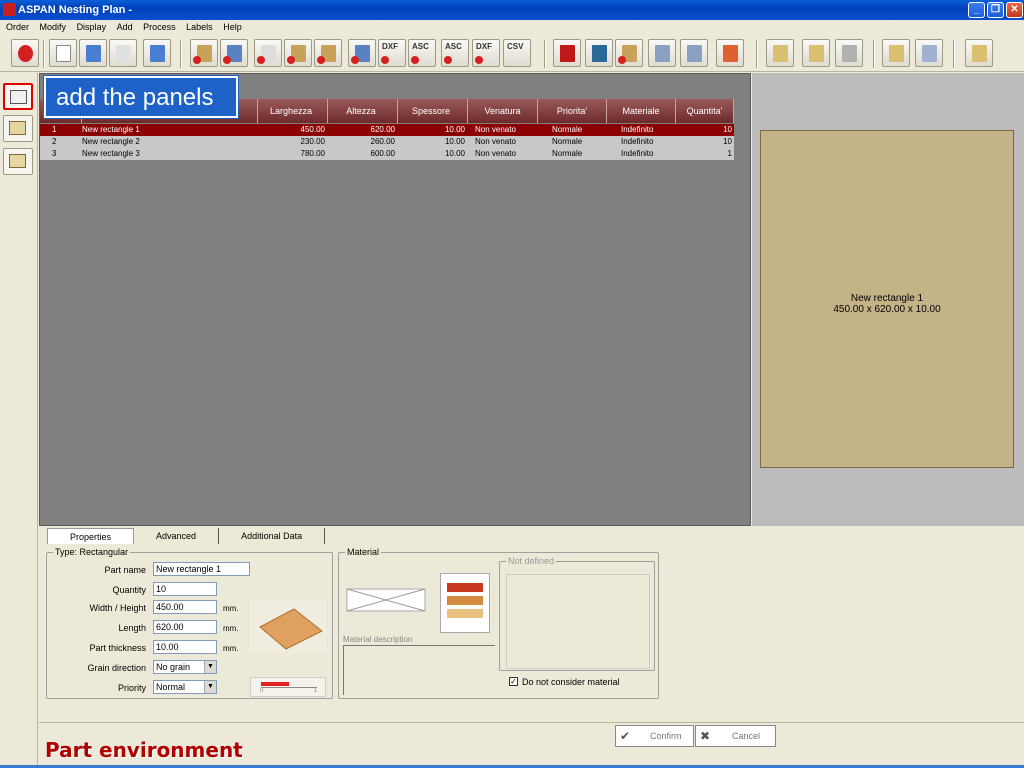 This screenshot has width=1024, height=768. Describe the element at coordinates (896, 53) in the screenshot. I see `clipboard-button` at that location.